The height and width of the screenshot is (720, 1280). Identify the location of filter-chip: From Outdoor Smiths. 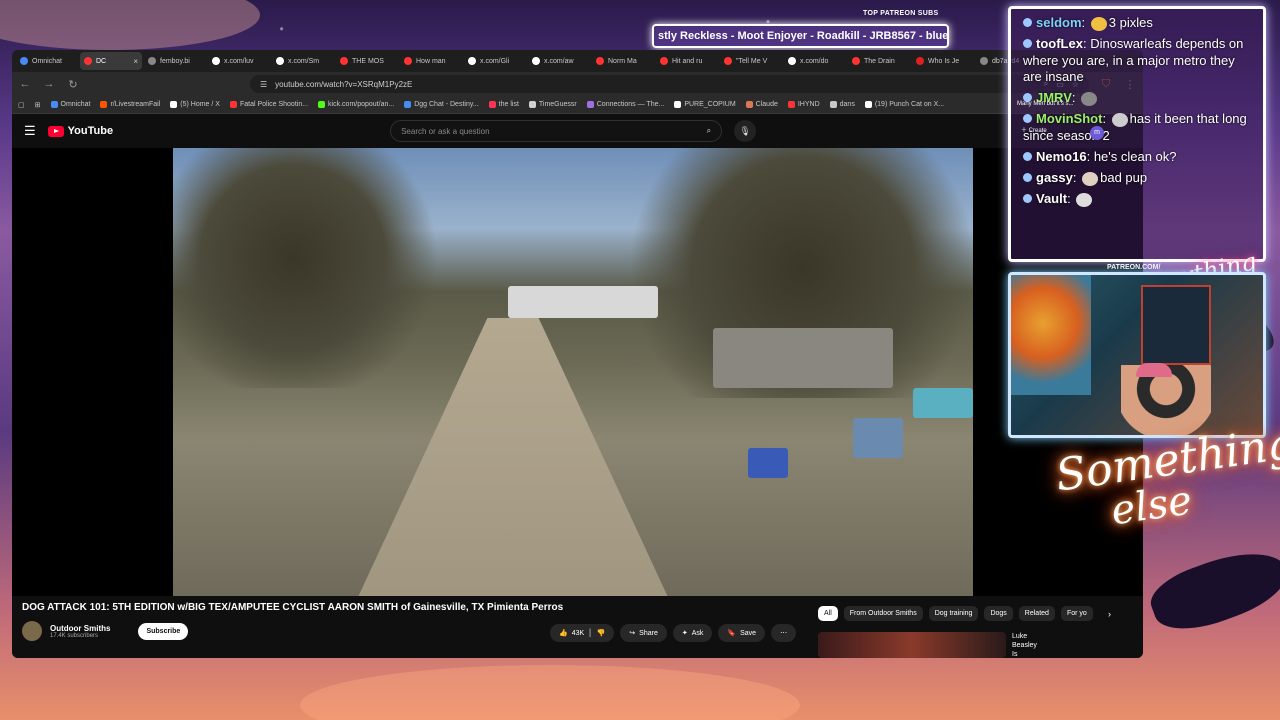
(883, 613).